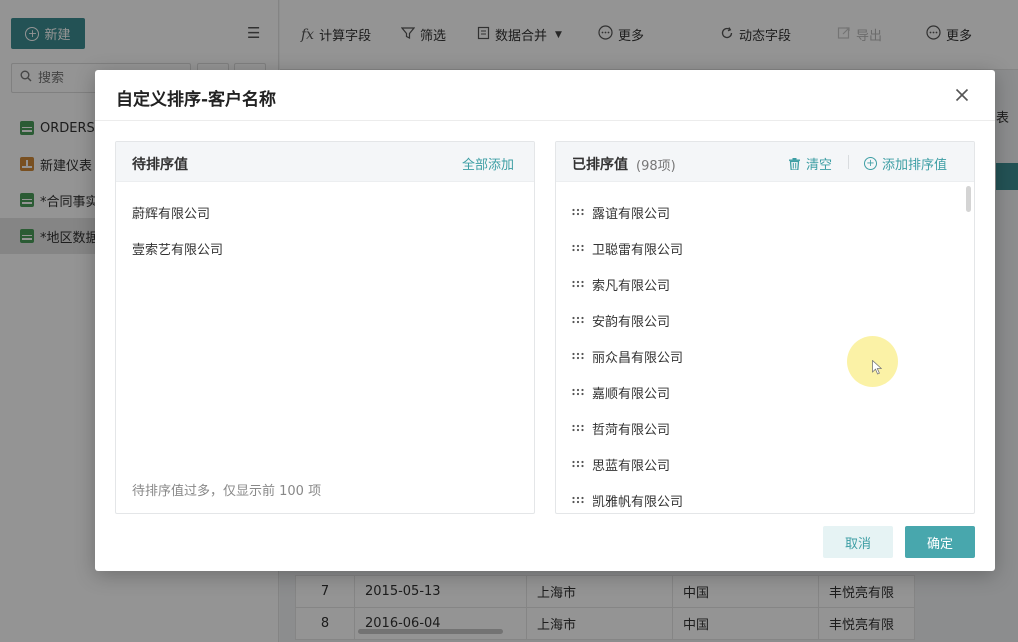 This screenshot has width=1018, height=642. Describe the element at coordinates (638, 250) in the screenshot. I see `list-item-label: 卫聪雷有限公司` at that location.